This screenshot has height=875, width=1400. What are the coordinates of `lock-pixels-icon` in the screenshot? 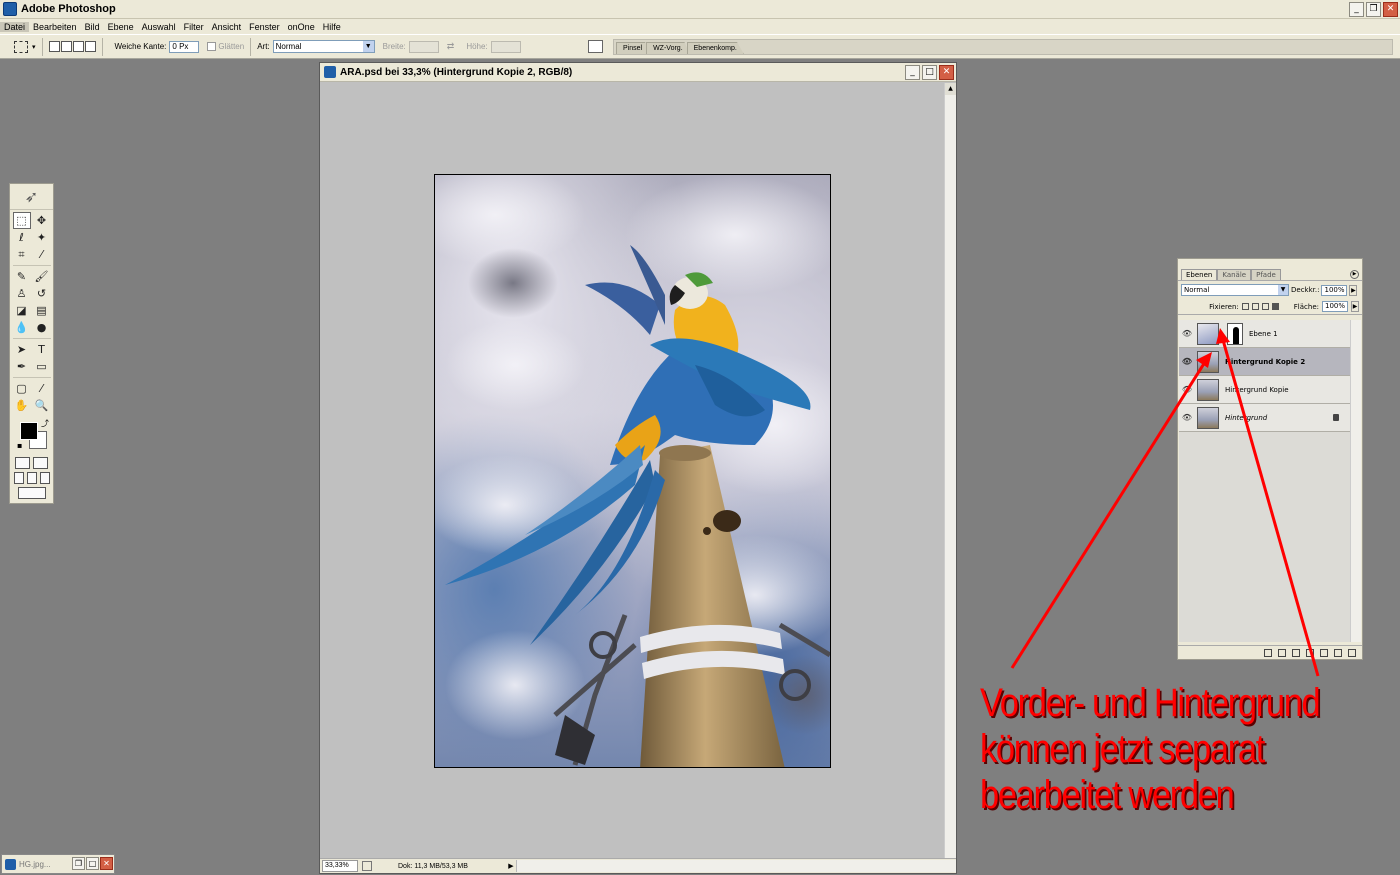 It's located at (1255, 306).